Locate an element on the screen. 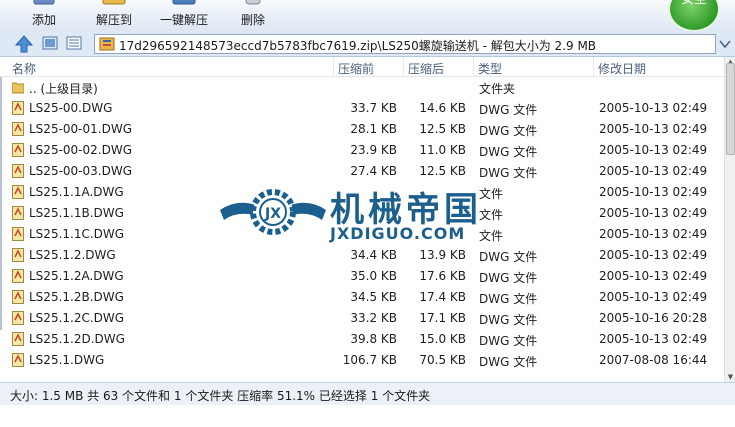  file-name: LS25.1.2A.DWG is located at coordinates (76, 276).